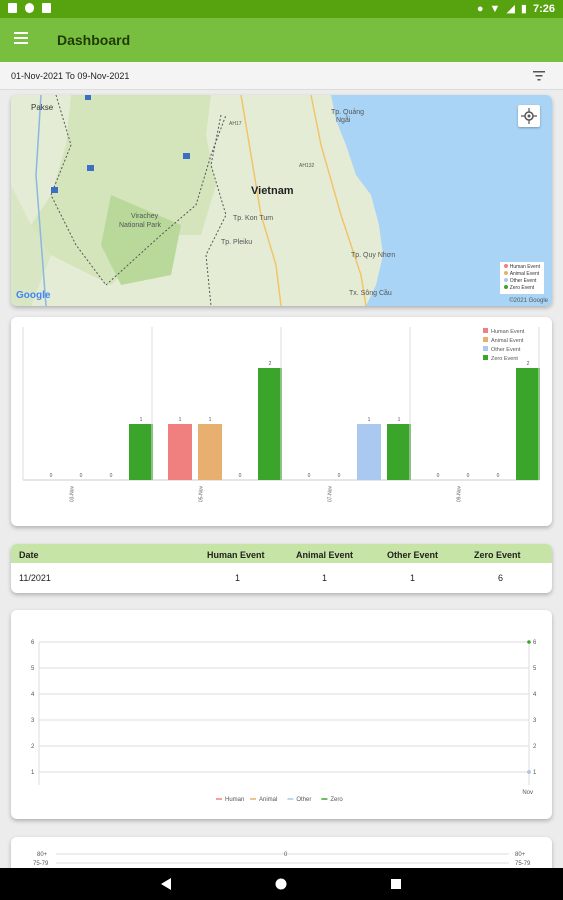  Describe the element at coordinates (140, 225) in the screenshot. I see `map-label-national-park: National Park` at that location.